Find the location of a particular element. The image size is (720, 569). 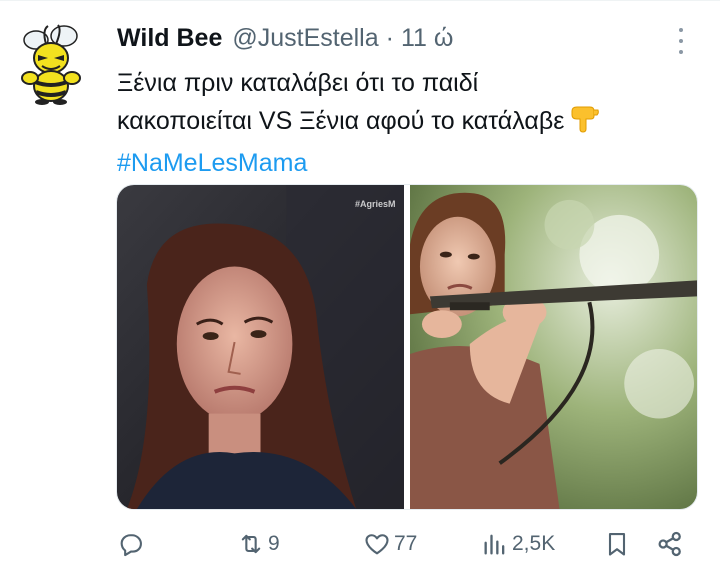

views-count: 2,5K is located at coordinates (534, 543).